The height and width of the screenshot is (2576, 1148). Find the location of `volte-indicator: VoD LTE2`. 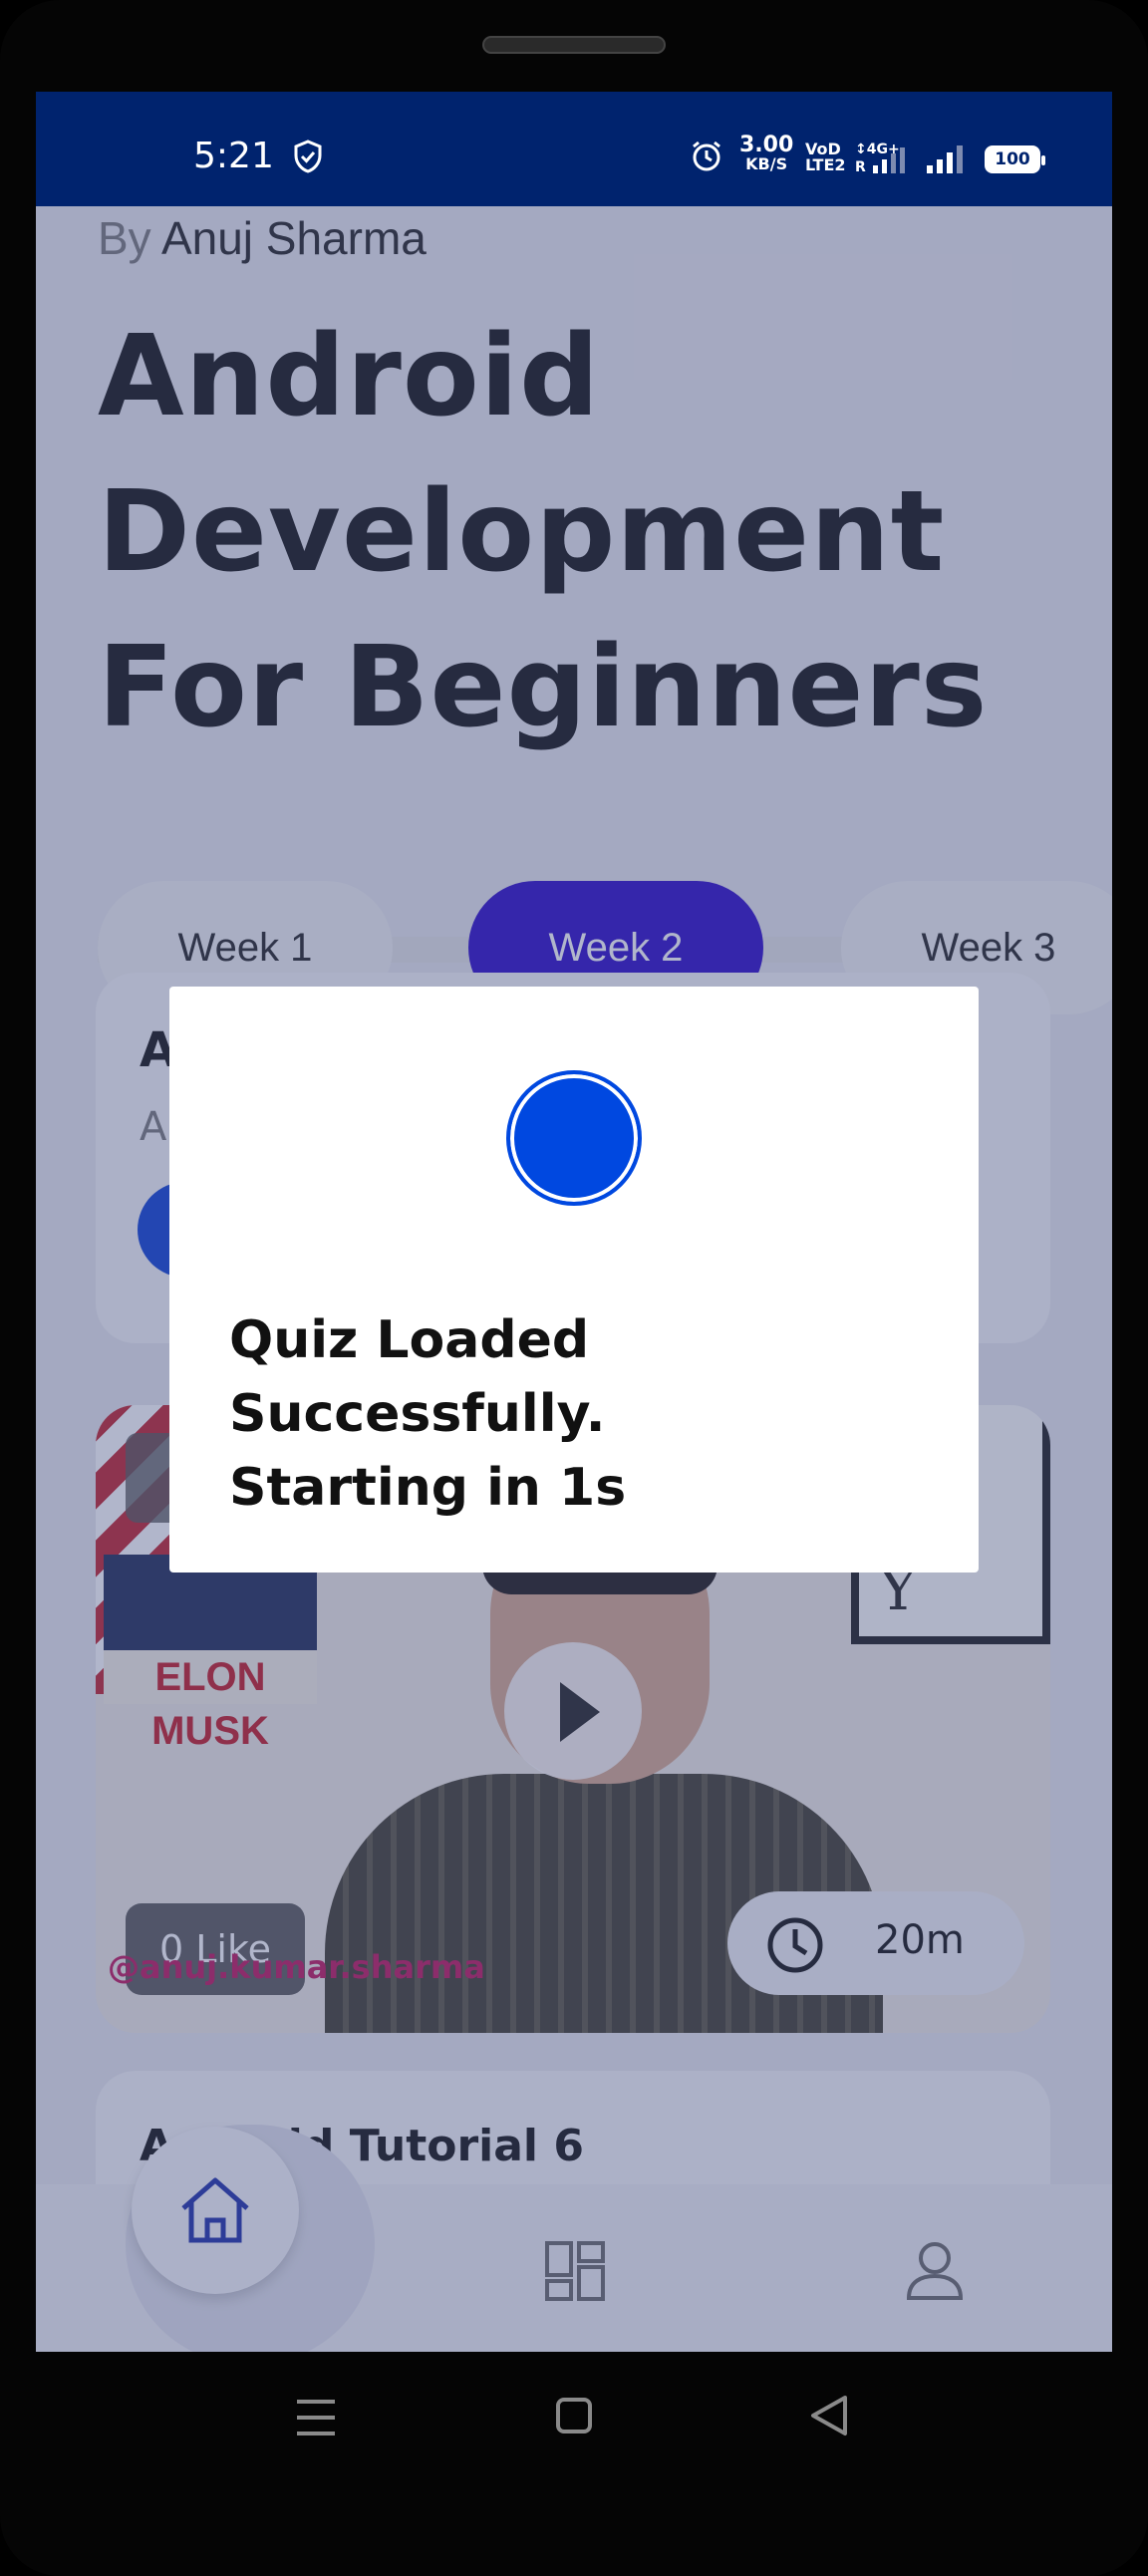

volte-indicator: VoD LTE2 is located at coordinates (825, 157).